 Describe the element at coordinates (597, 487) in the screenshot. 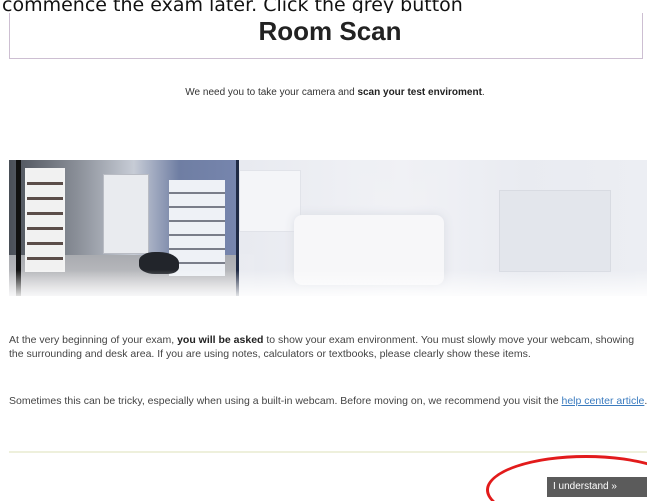

I see `i-understand-button: I understand »` at that location.